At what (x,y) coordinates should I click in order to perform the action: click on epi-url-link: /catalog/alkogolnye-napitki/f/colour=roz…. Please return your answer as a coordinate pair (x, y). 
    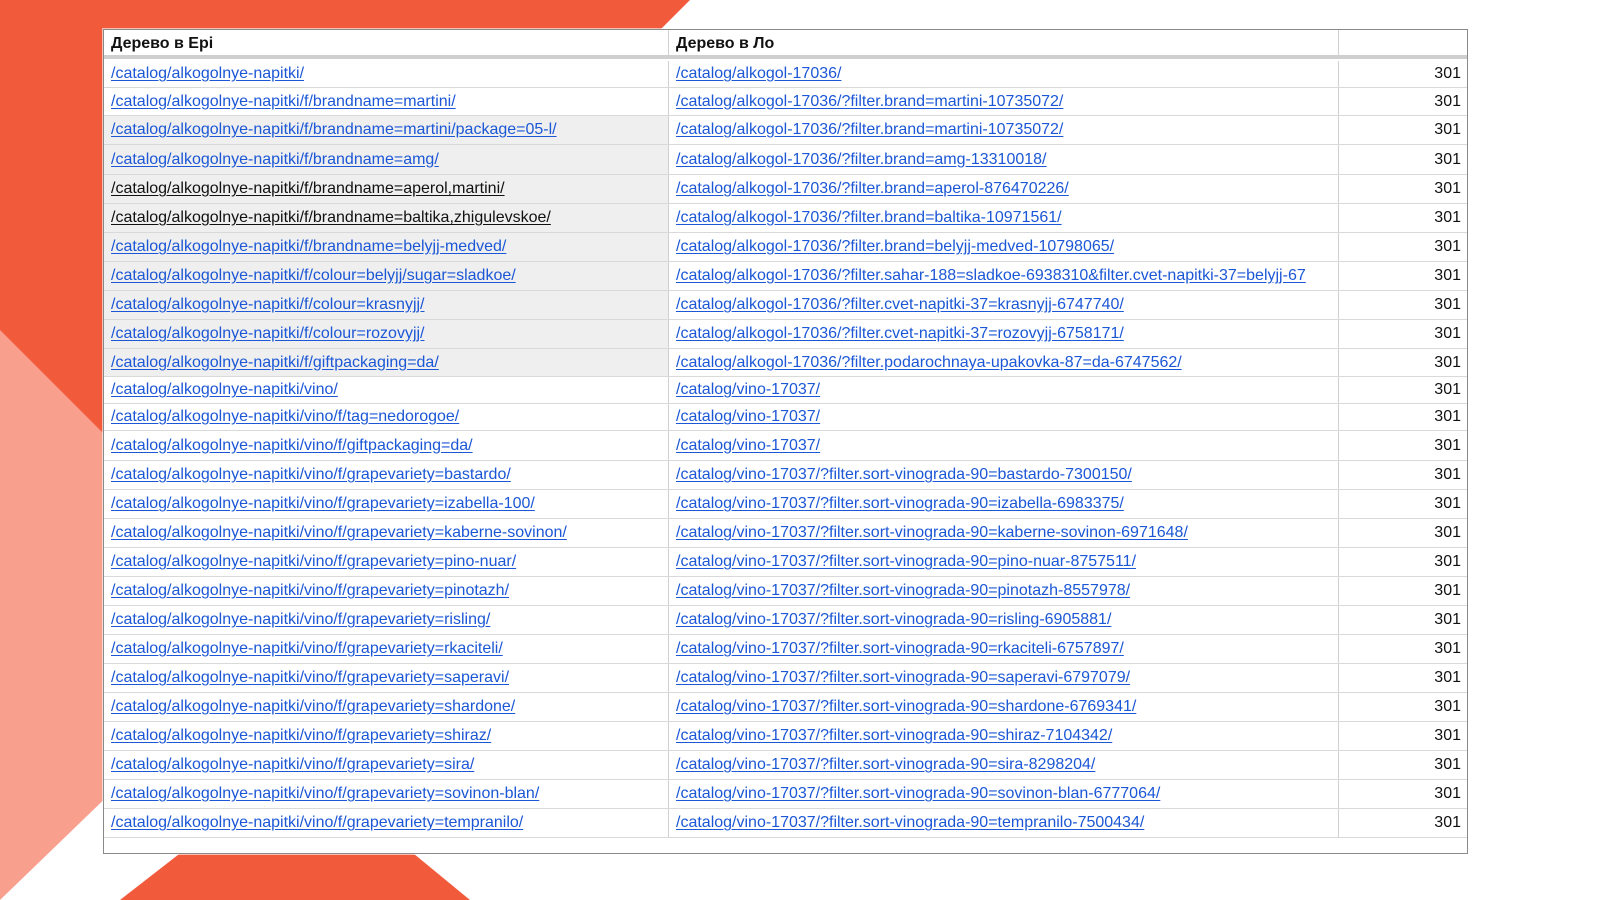
    Looking at the image, I should click on (268, 334).